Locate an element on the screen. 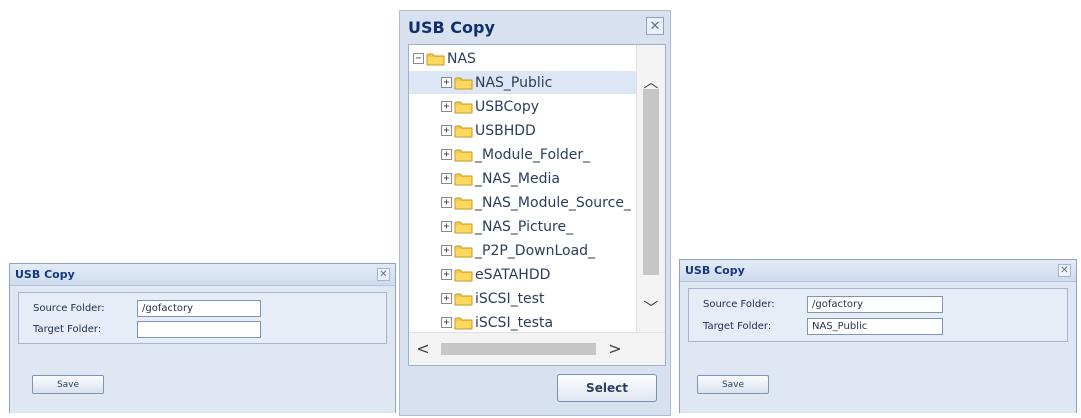  tree-item-iscsi-test: + iSCSI_test is located at coordinates (492, 298).